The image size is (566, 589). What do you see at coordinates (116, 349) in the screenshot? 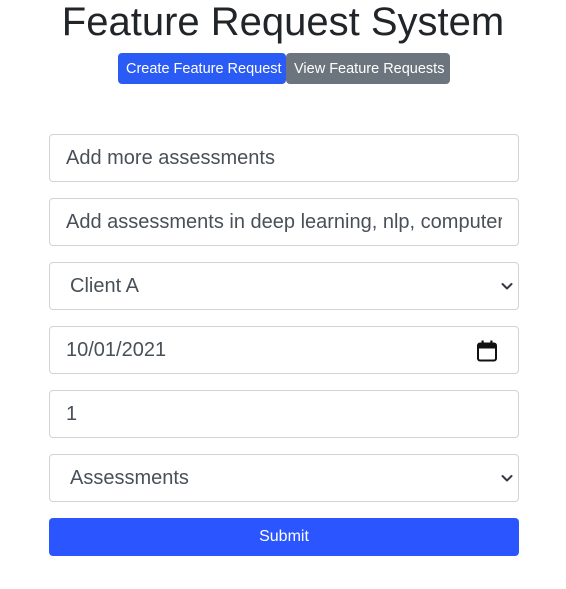
I see `target-date-value: 10/01/2021` at bounding box center [116, 349].